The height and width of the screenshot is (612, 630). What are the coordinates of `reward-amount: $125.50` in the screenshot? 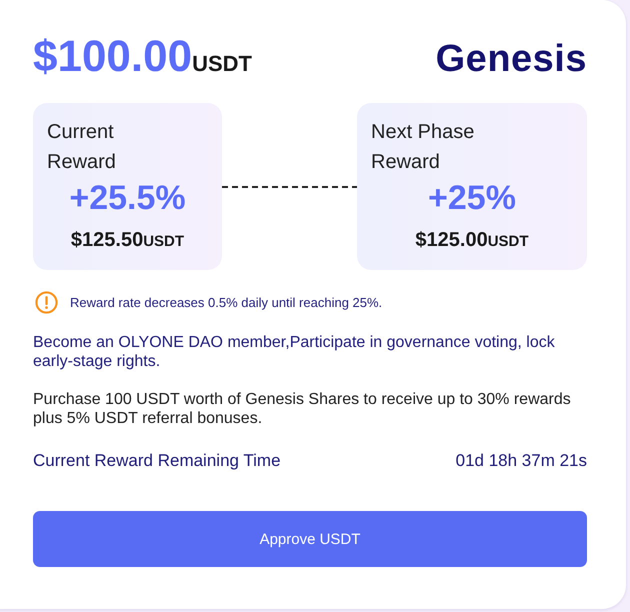 It's located at (107, 240).